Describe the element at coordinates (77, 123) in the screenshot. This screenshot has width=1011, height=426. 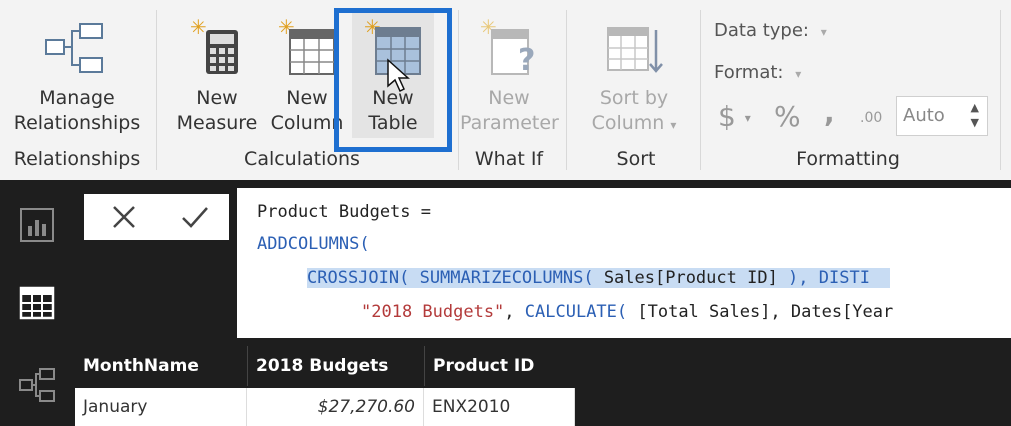
I see `manage-relationships-line2: Relationships` at that location.